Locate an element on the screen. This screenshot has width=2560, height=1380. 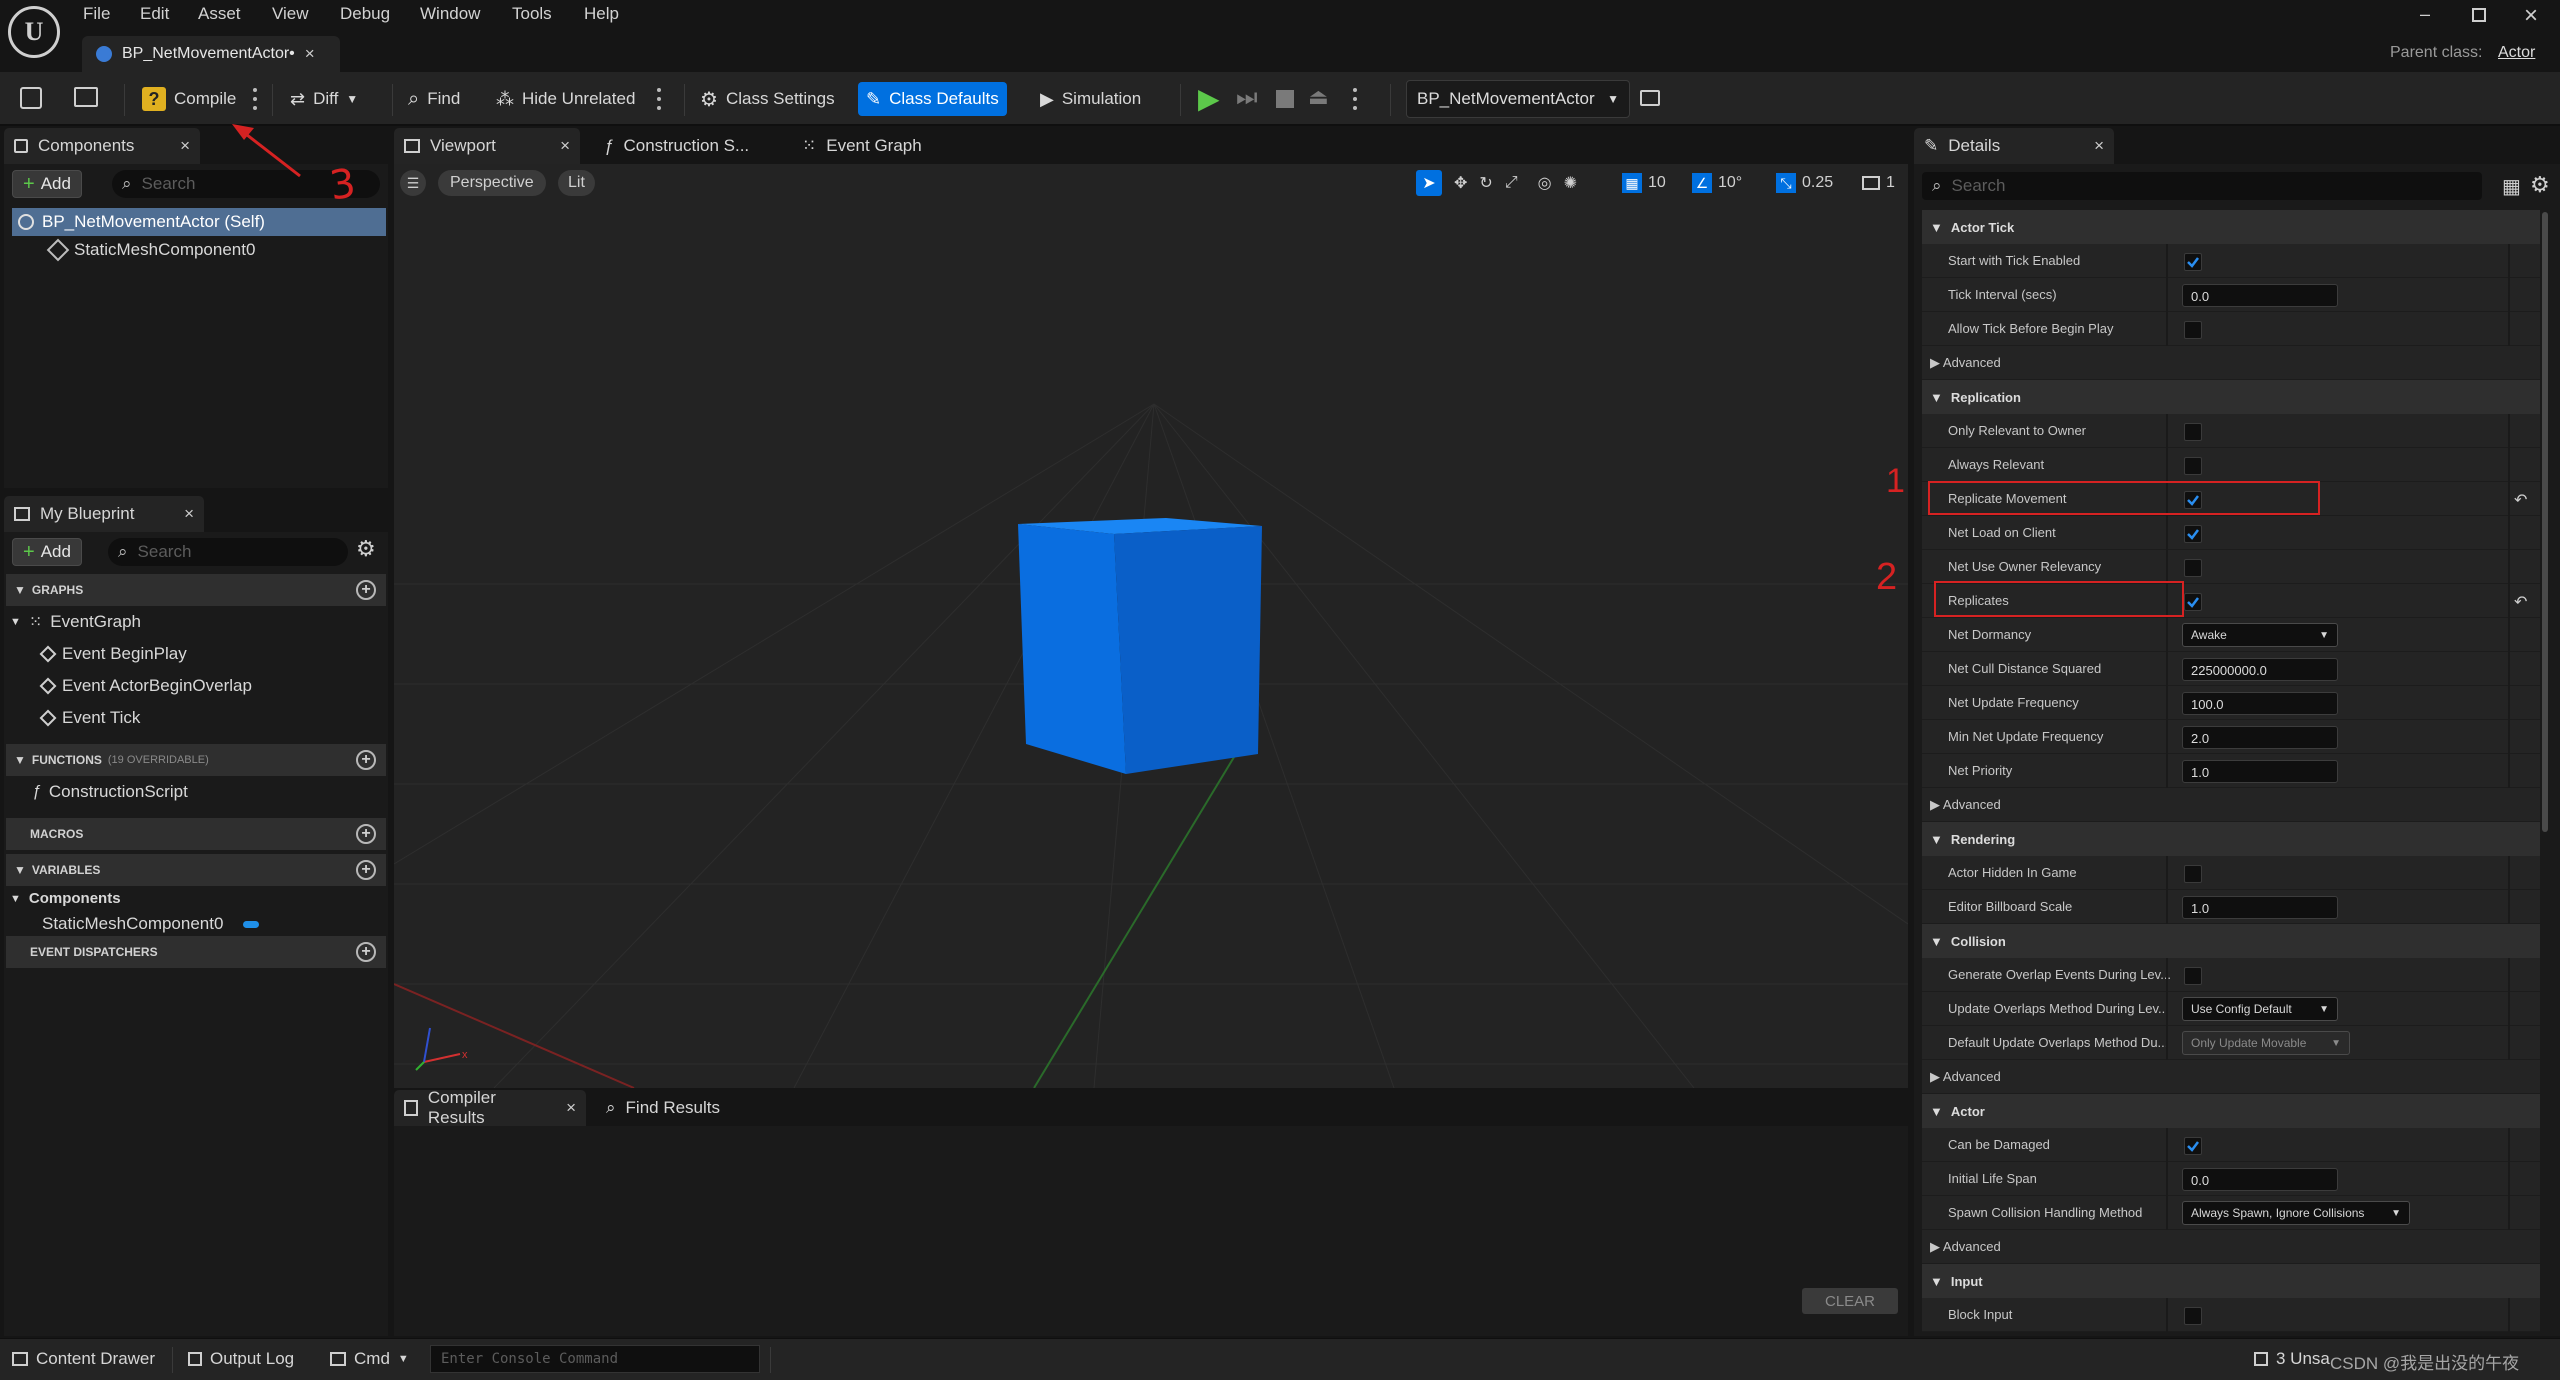
menu-window: Window is located at coordinates (450, 14).